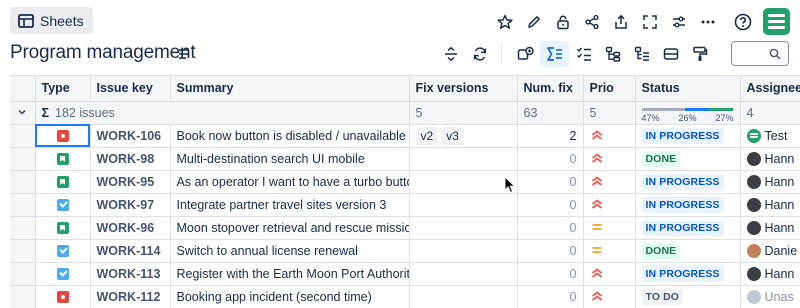  Describe the element at coordinates (290, 251) in the screenshot. I see `summary-cell: Switch to annual license renewal` at that location.